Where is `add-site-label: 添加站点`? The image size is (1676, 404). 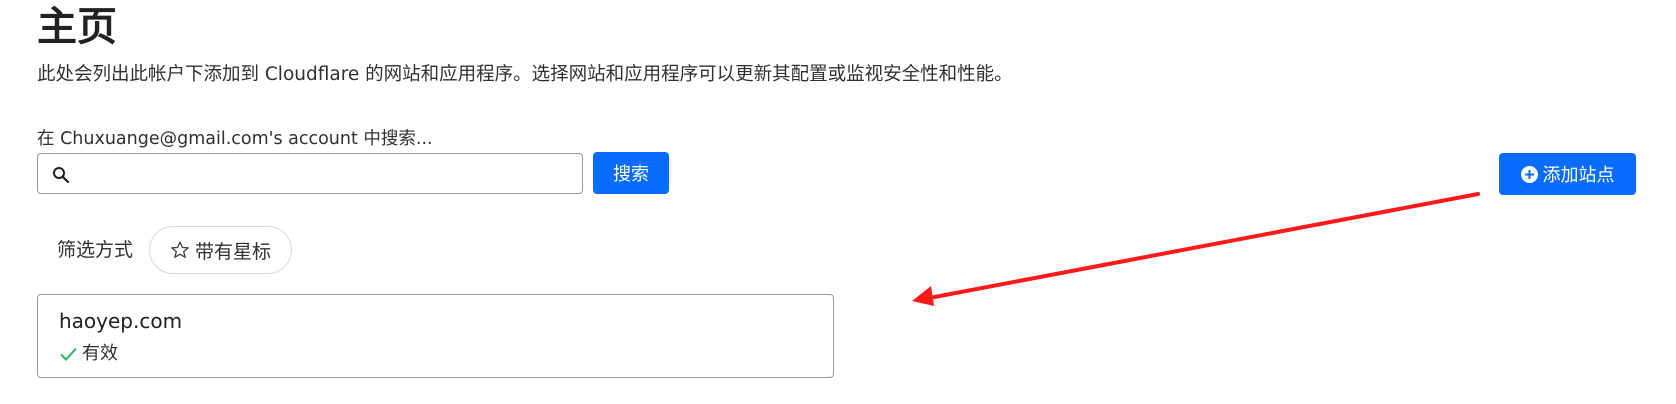 add-site-label: 添加站点 is located at coordinates (1578, 175).